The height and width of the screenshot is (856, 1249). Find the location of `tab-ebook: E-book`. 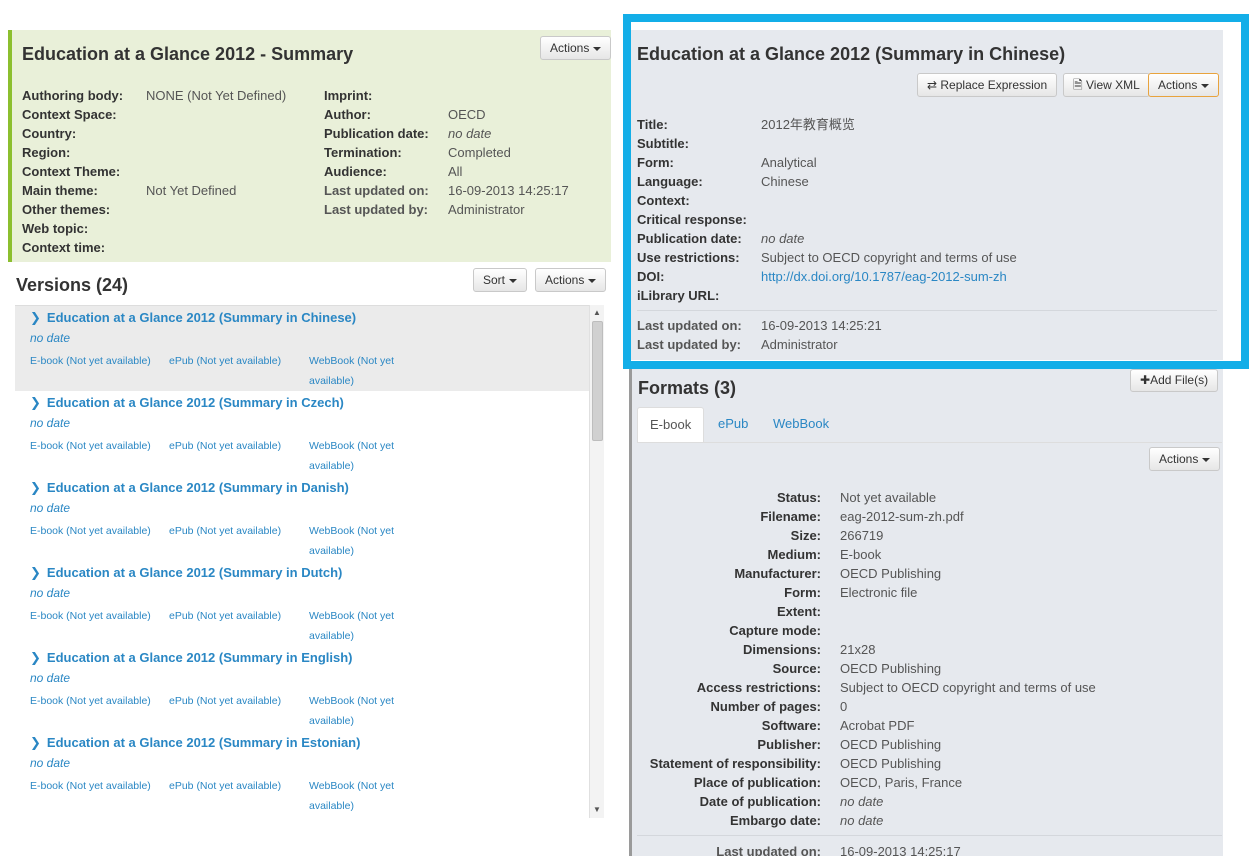

tab-ebook: E-book is located at coordinates (671, 425).